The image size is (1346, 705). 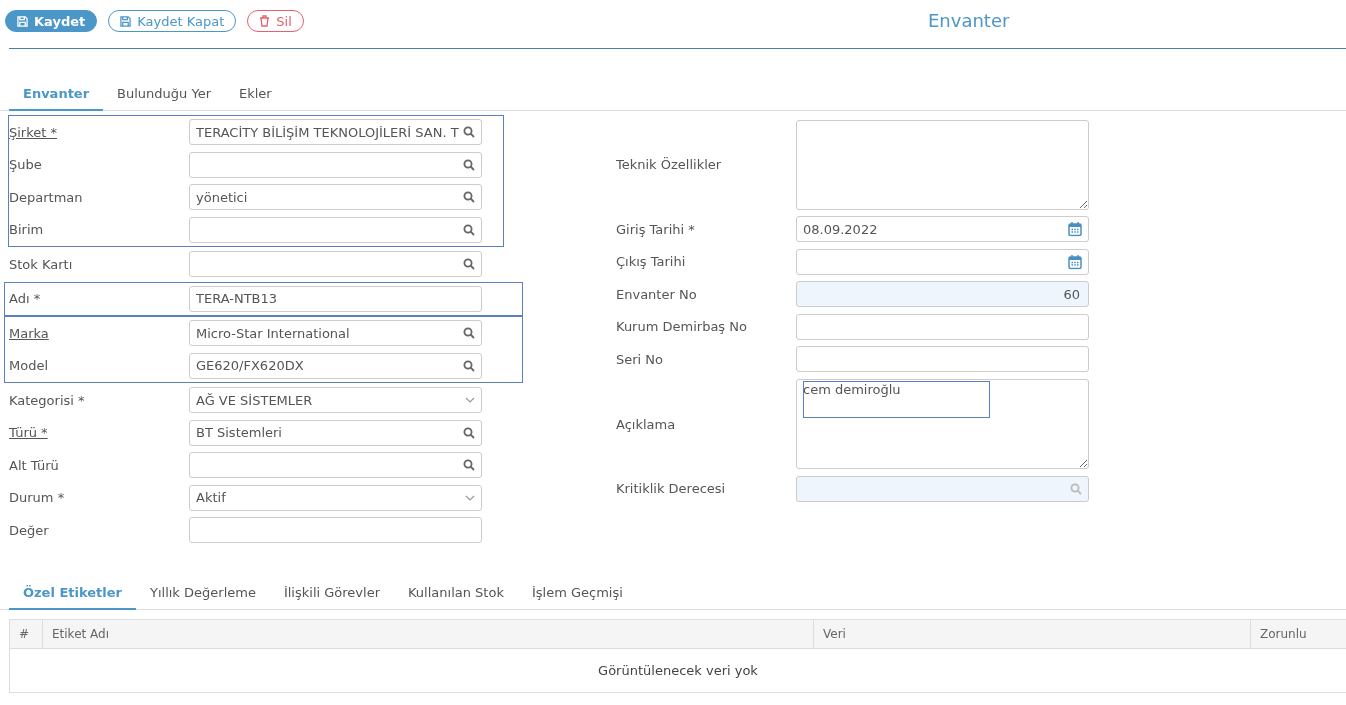 I want to click on trash-icon, so click(x=265, y=21).